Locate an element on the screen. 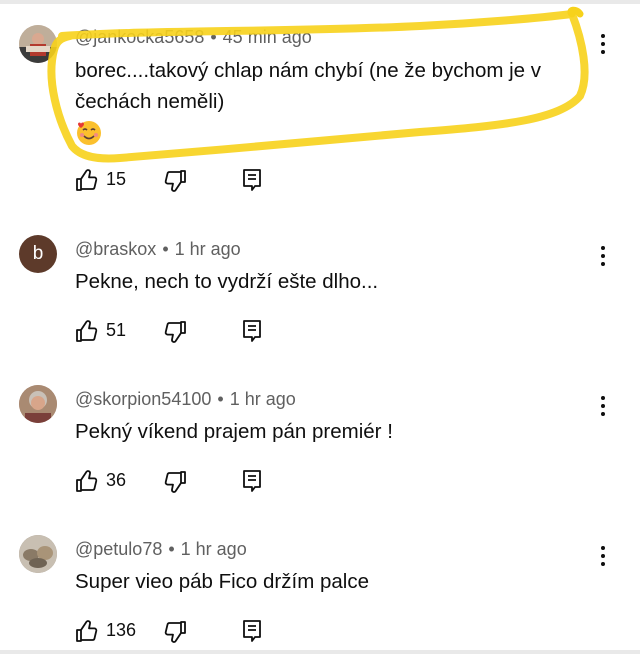 The width and height of the screenshot is (640, 654). comment-actions: 136 is located at coordinates (184, 631).